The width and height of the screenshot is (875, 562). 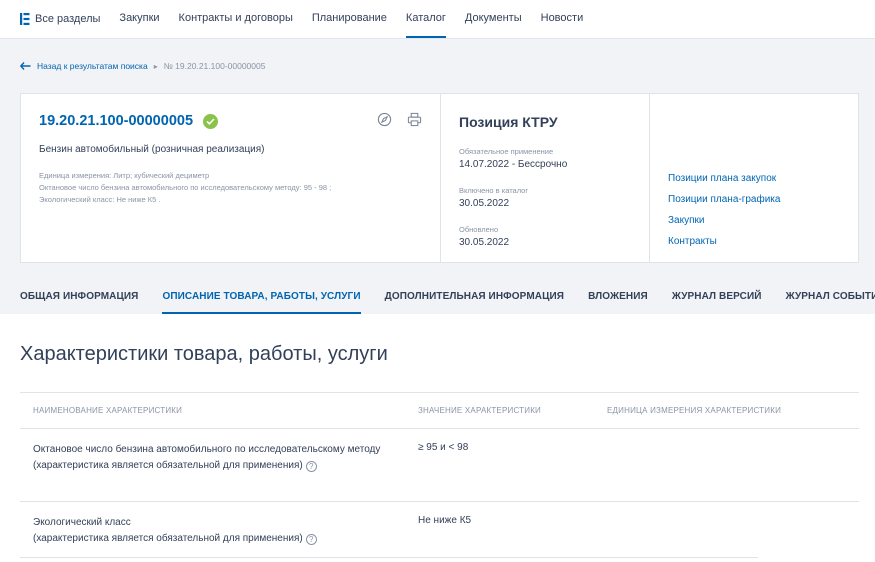 I want to click on registry-number: 19.20.21.100-00000005, so click(x=129, y=121).